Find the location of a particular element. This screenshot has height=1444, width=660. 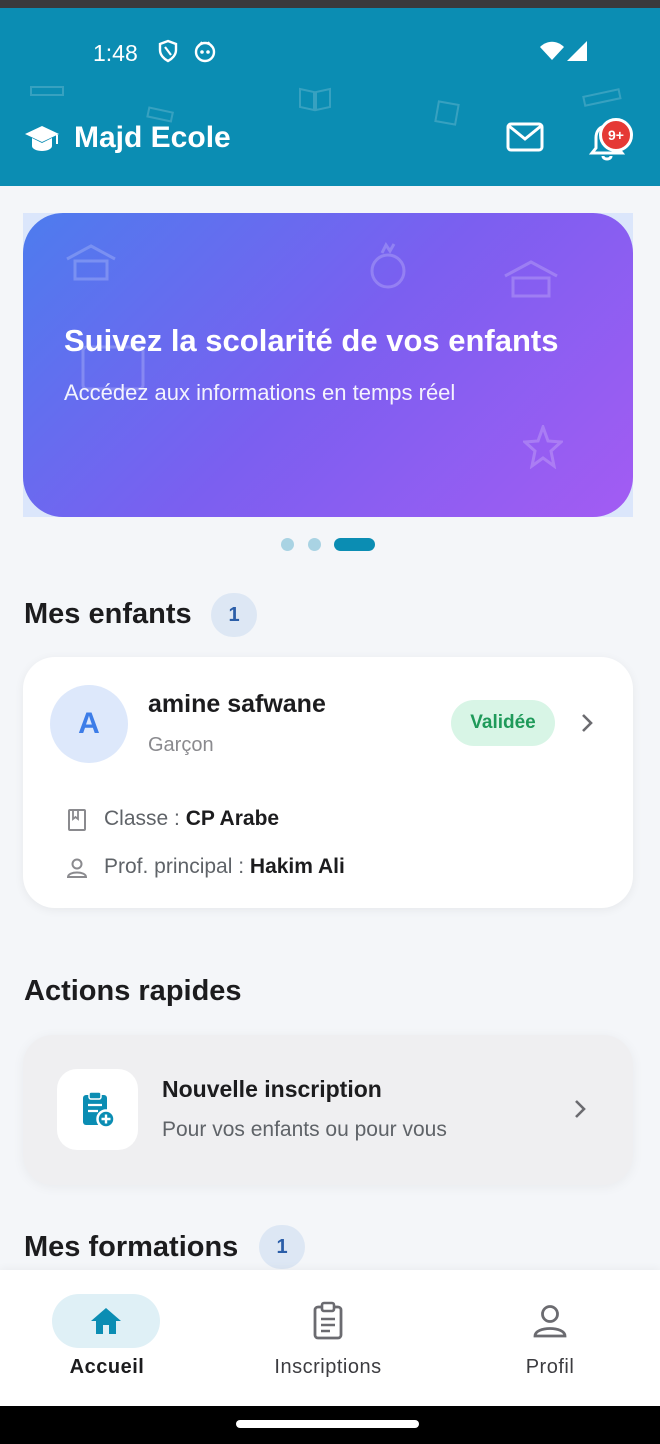

class-book-icon is located at coordinates (77, 820).